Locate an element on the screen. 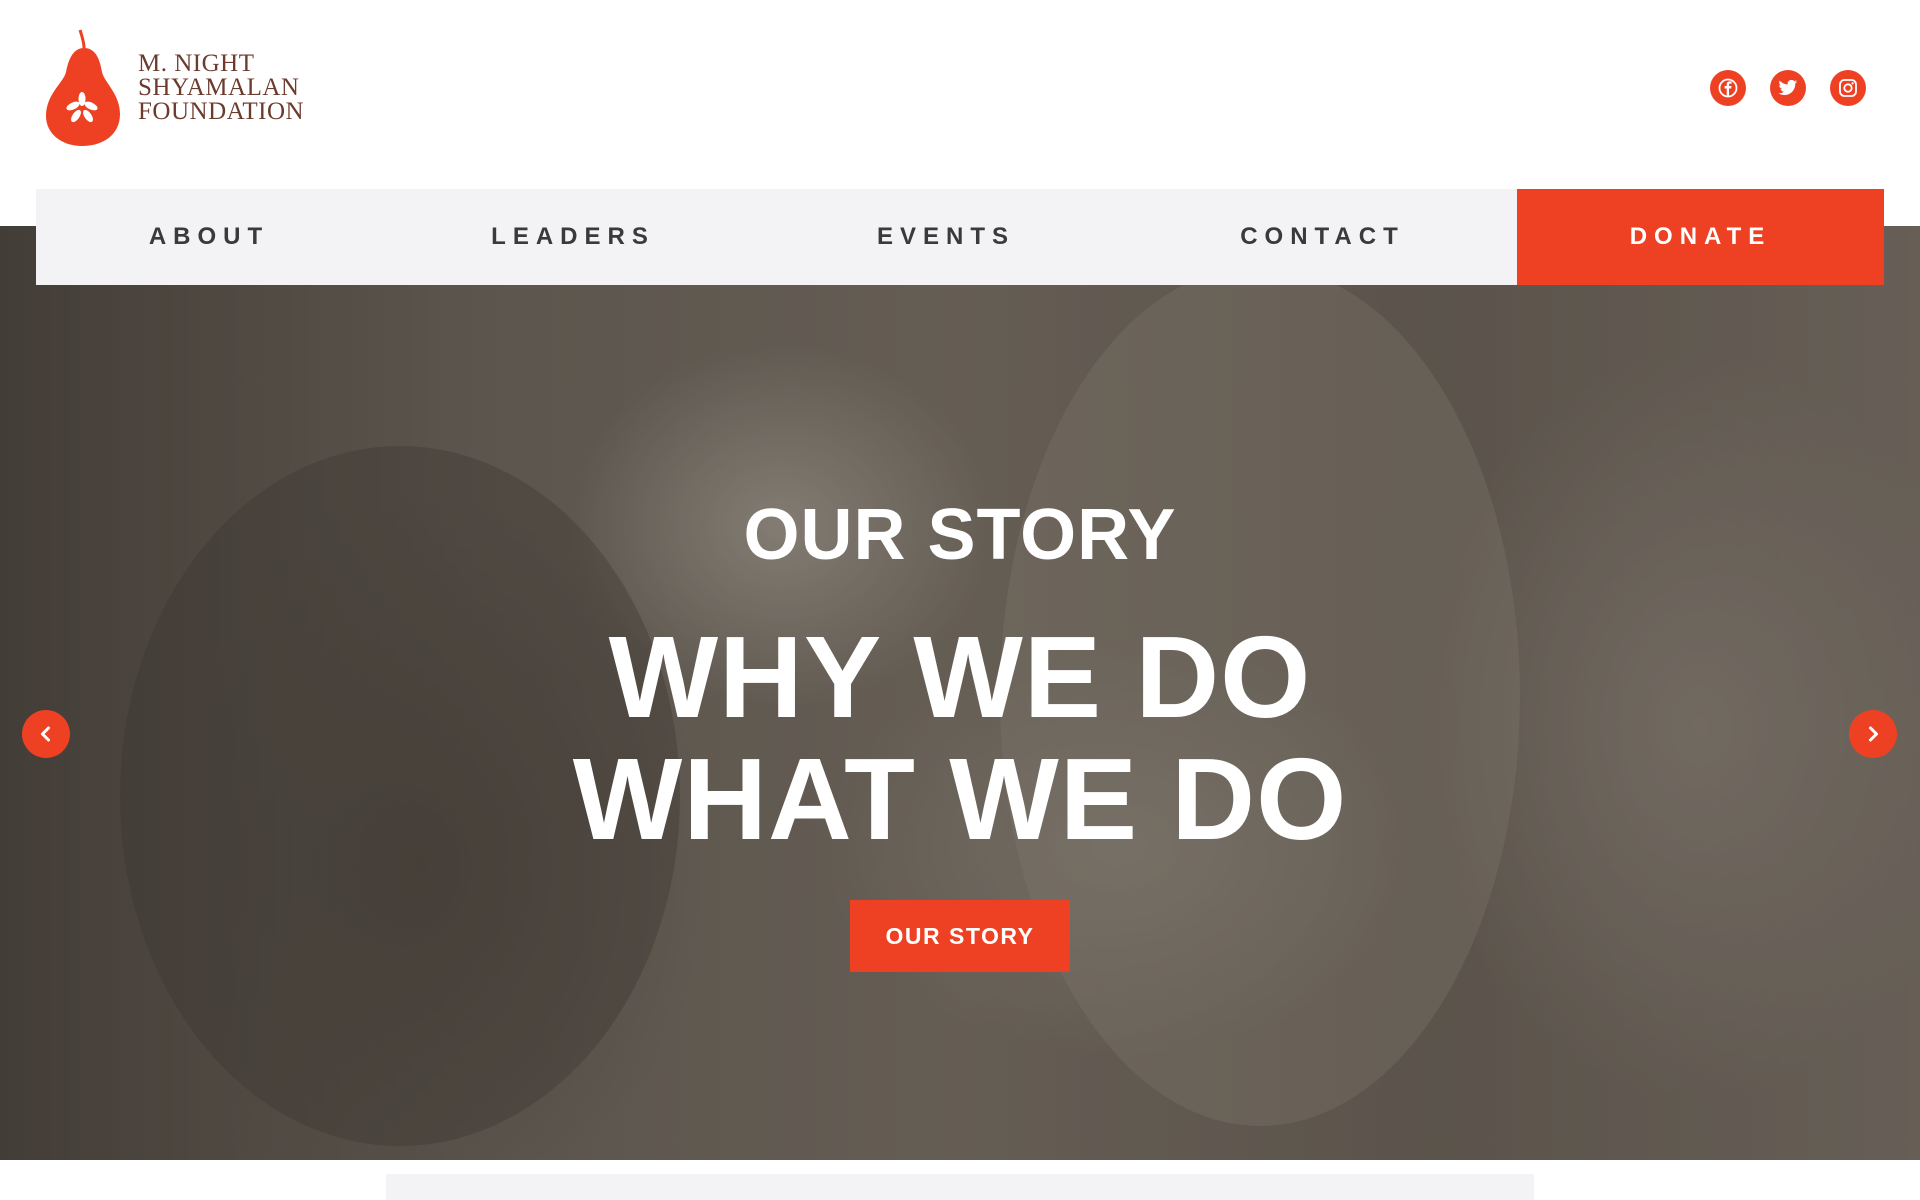 The height and width of the screenshot is (1200, 1920). site-logo: M. NIGHT SHYAMALAN FOUNDATION is located at coordinates (174, 88).